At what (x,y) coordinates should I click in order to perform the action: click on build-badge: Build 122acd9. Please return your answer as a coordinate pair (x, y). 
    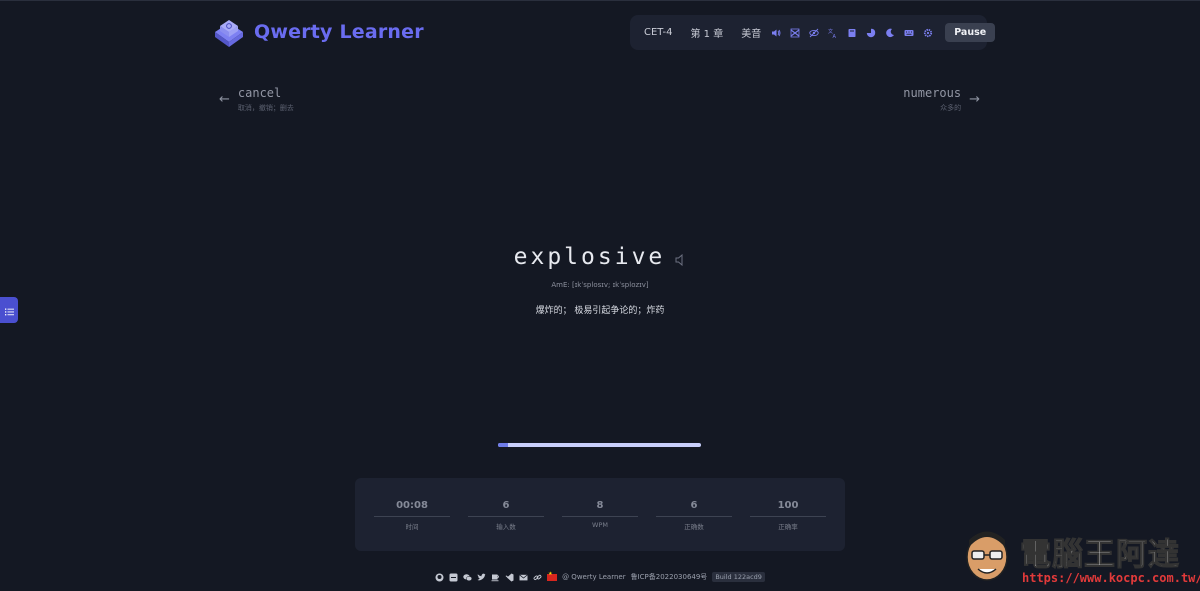
    Looking at the image, I should click on (738, 577).